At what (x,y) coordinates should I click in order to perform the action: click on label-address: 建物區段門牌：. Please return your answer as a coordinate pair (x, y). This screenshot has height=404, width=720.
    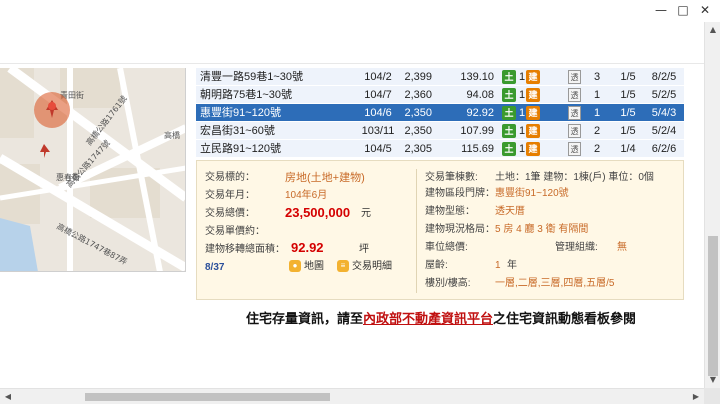
    Looking at the image, I should click on (460, 193).